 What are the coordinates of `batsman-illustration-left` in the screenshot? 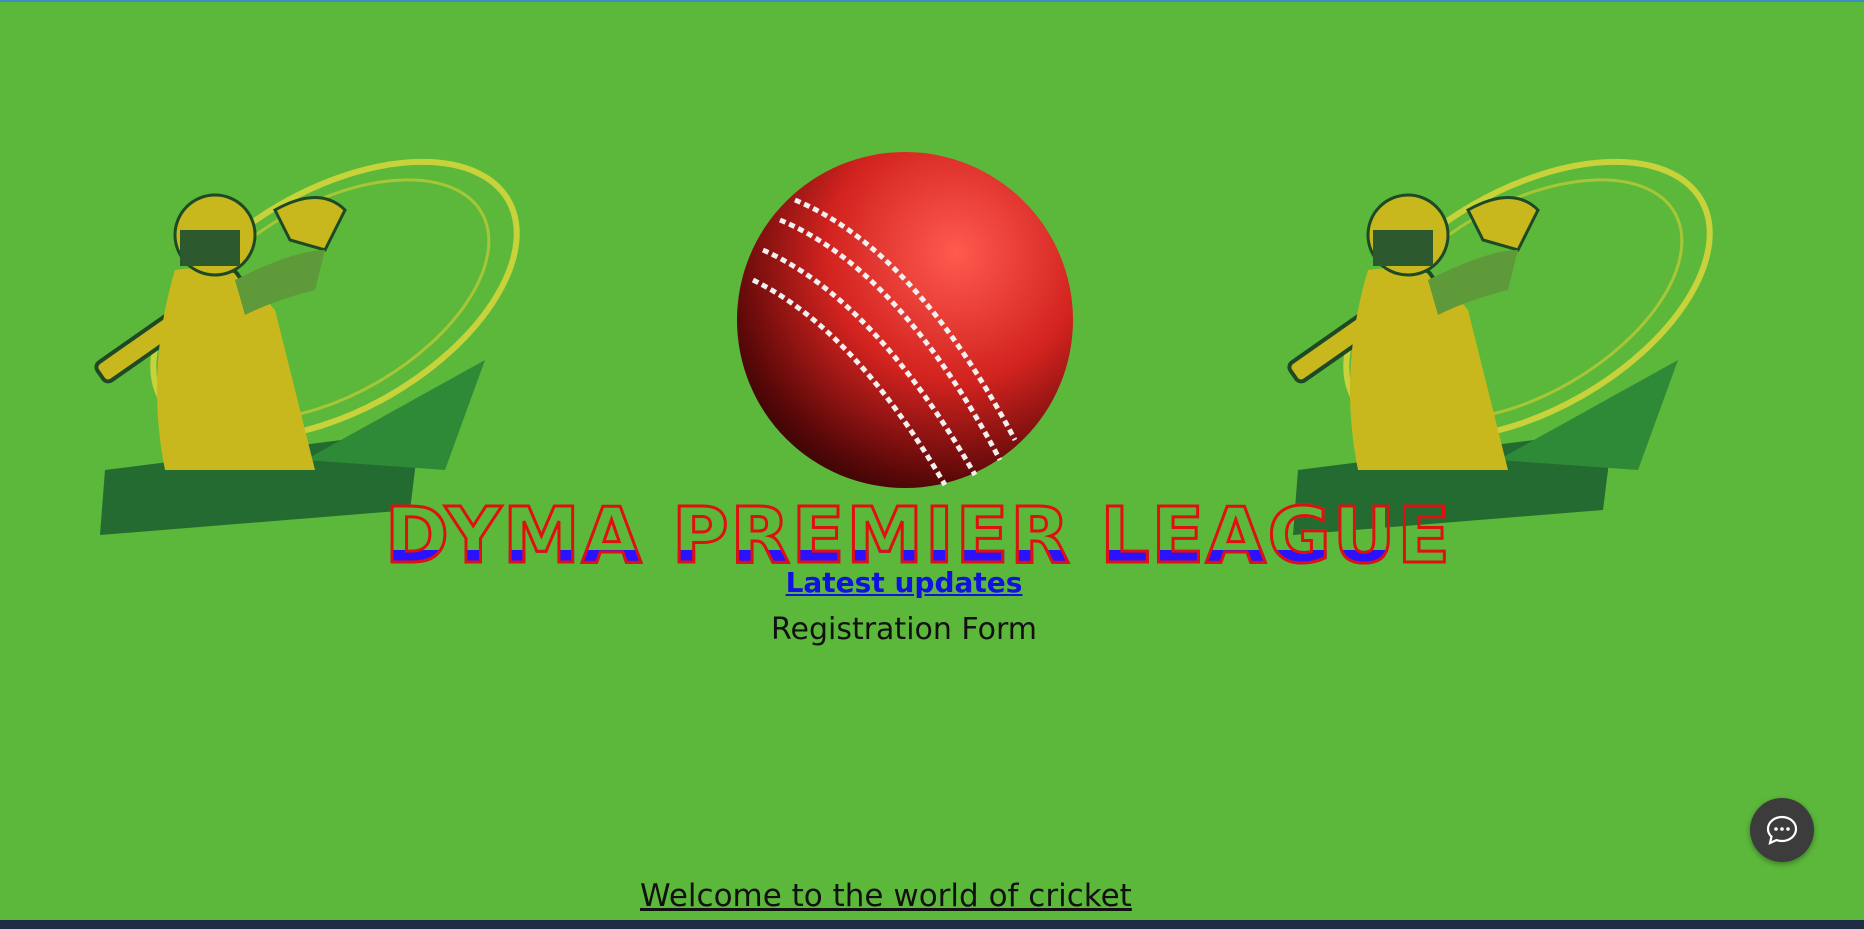 It's located at (307, 346).